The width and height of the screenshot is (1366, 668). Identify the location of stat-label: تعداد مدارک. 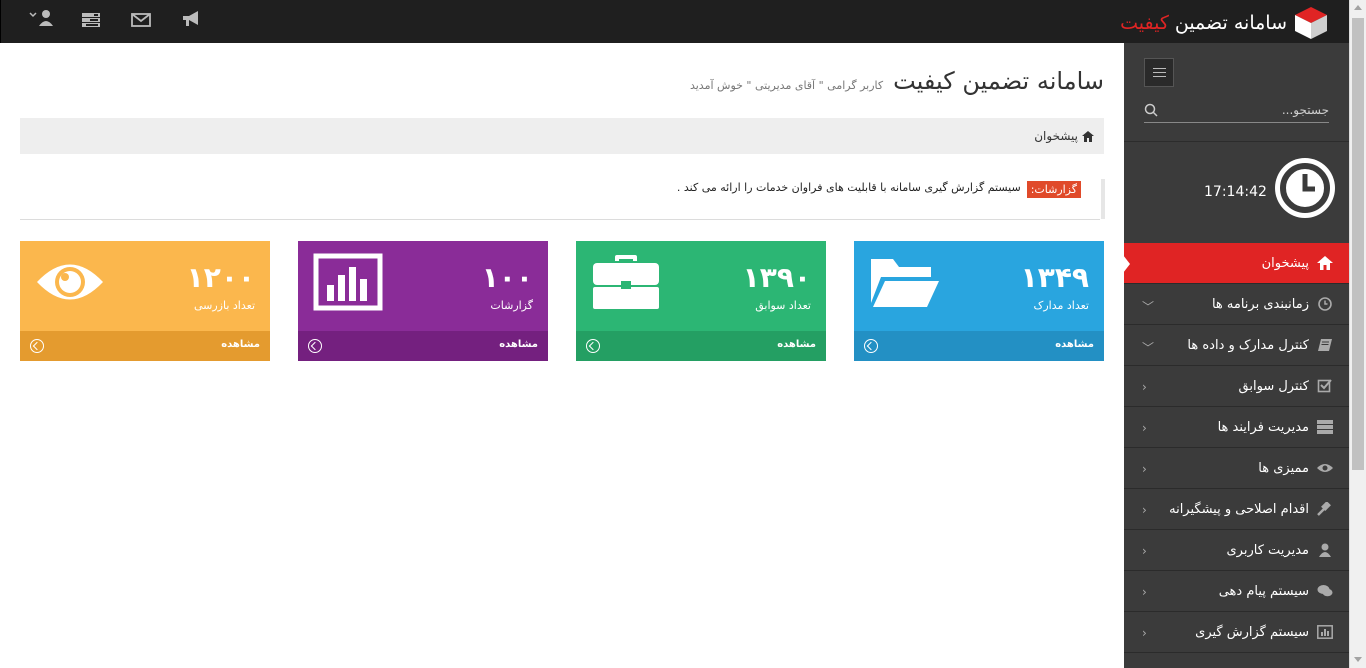
(1061, 305).